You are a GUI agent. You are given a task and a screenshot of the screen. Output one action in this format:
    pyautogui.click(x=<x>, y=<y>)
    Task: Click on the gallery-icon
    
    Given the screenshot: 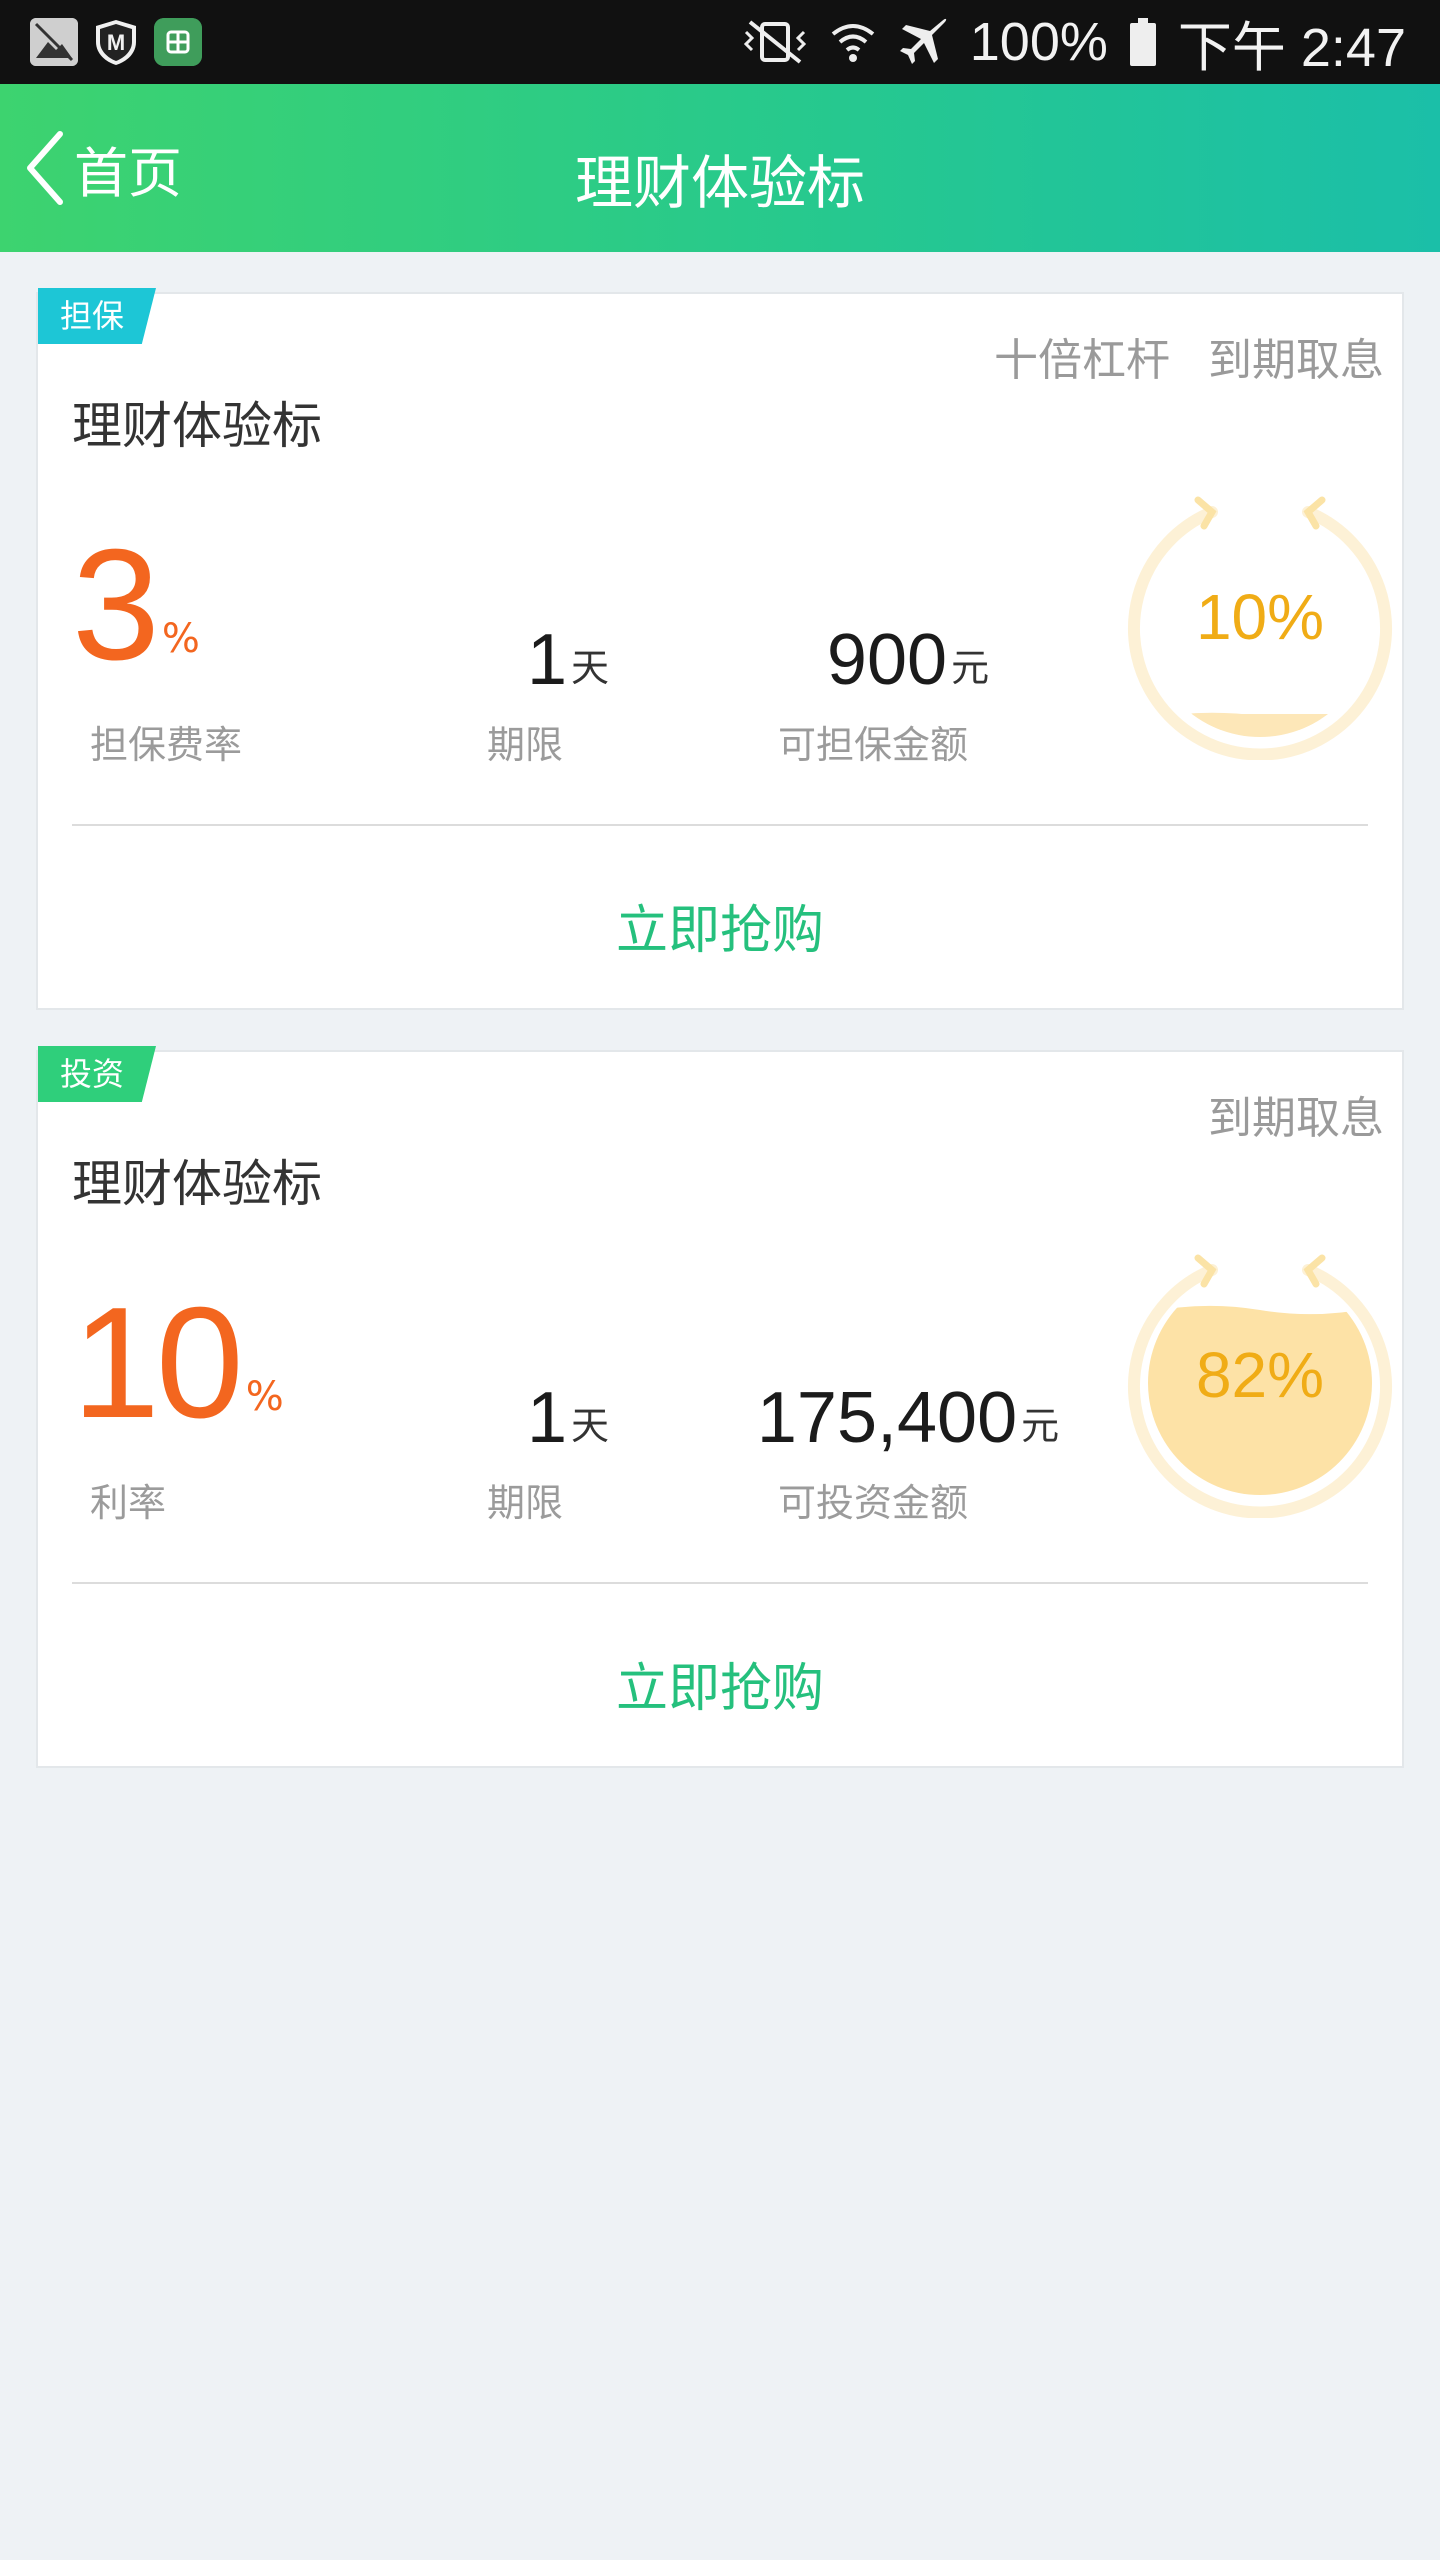 What is the action you would take?
    pyautogui.click(x=54, y=42)
    